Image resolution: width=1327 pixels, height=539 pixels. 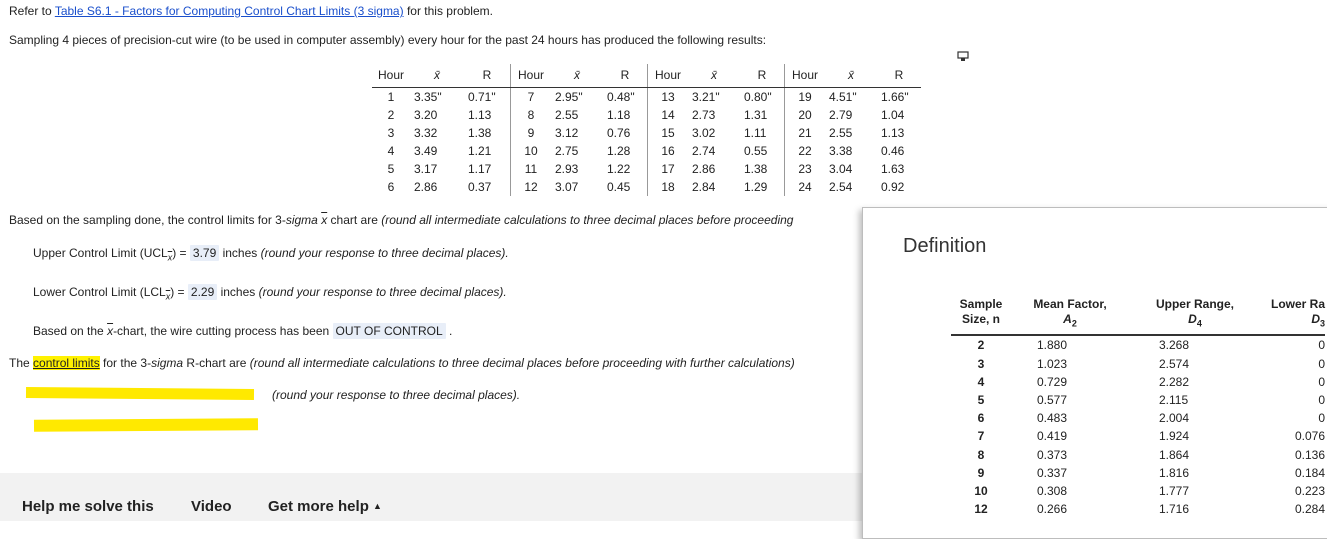 What do you see at coordinates (619, 151) in the screenshot?
I see `range-cell: 1.28` at bounding box center [619, 151].